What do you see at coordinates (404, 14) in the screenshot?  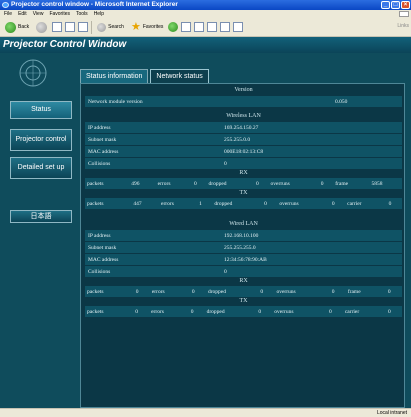 I see `windows-logo-icon` at bounding box center [404, 14].